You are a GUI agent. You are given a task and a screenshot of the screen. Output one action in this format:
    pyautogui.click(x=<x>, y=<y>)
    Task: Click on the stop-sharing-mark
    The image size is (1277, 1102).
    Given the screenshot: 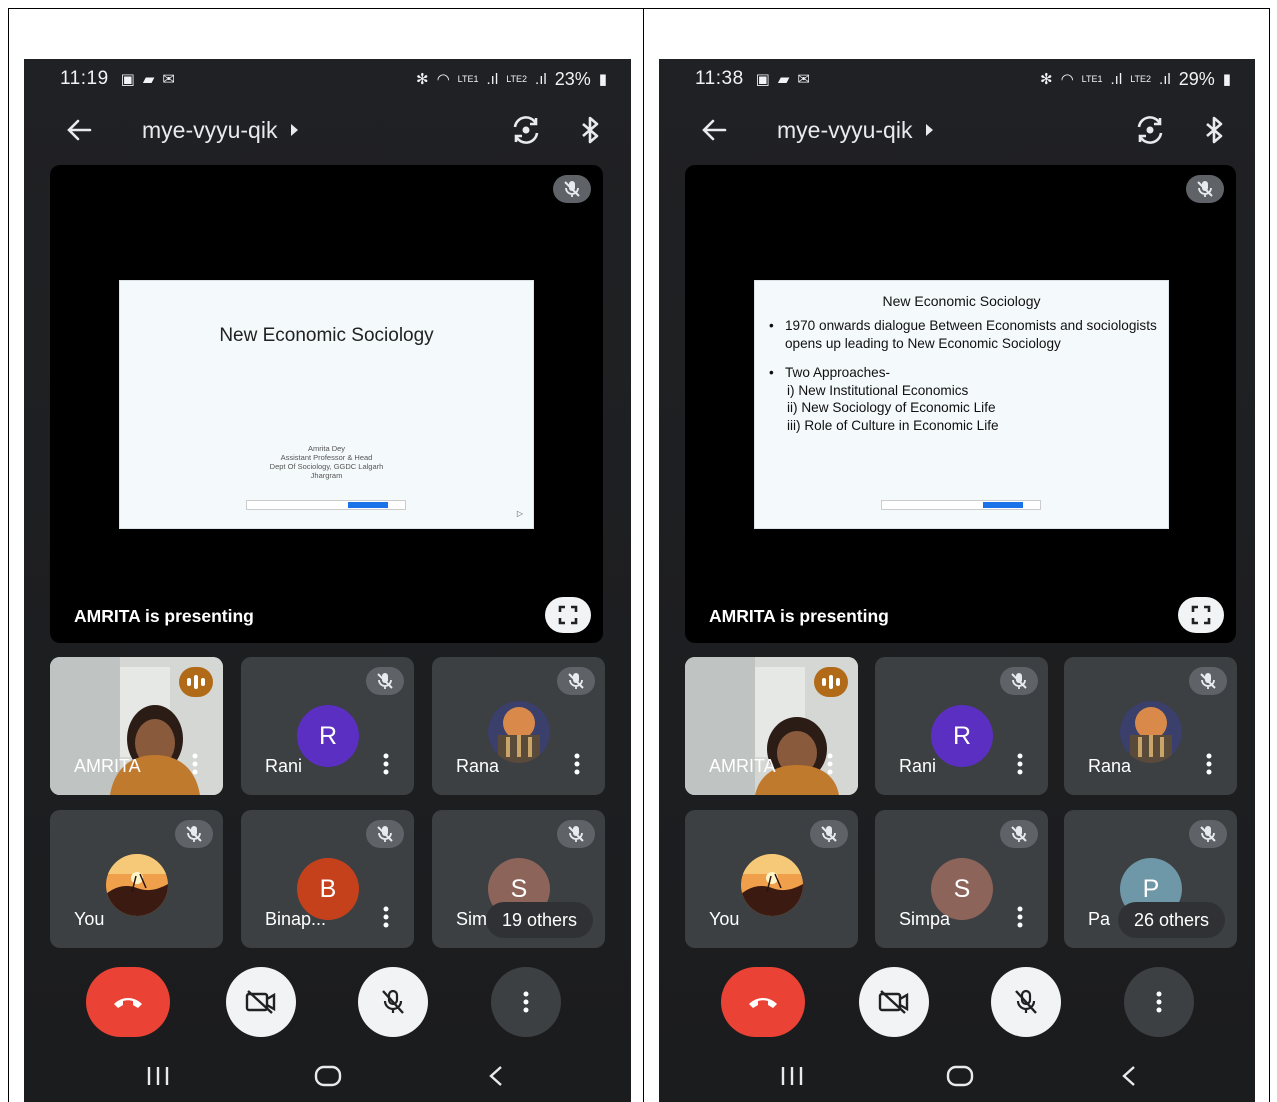 What is the action you would take?
    pyautogui.click(x=368, y=505)
    